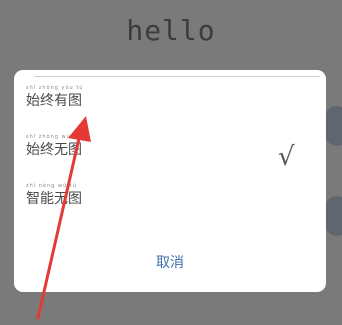  I want to click on option-smart-no-images: zhì néng wú tú 智能无图, so click(71, 200).